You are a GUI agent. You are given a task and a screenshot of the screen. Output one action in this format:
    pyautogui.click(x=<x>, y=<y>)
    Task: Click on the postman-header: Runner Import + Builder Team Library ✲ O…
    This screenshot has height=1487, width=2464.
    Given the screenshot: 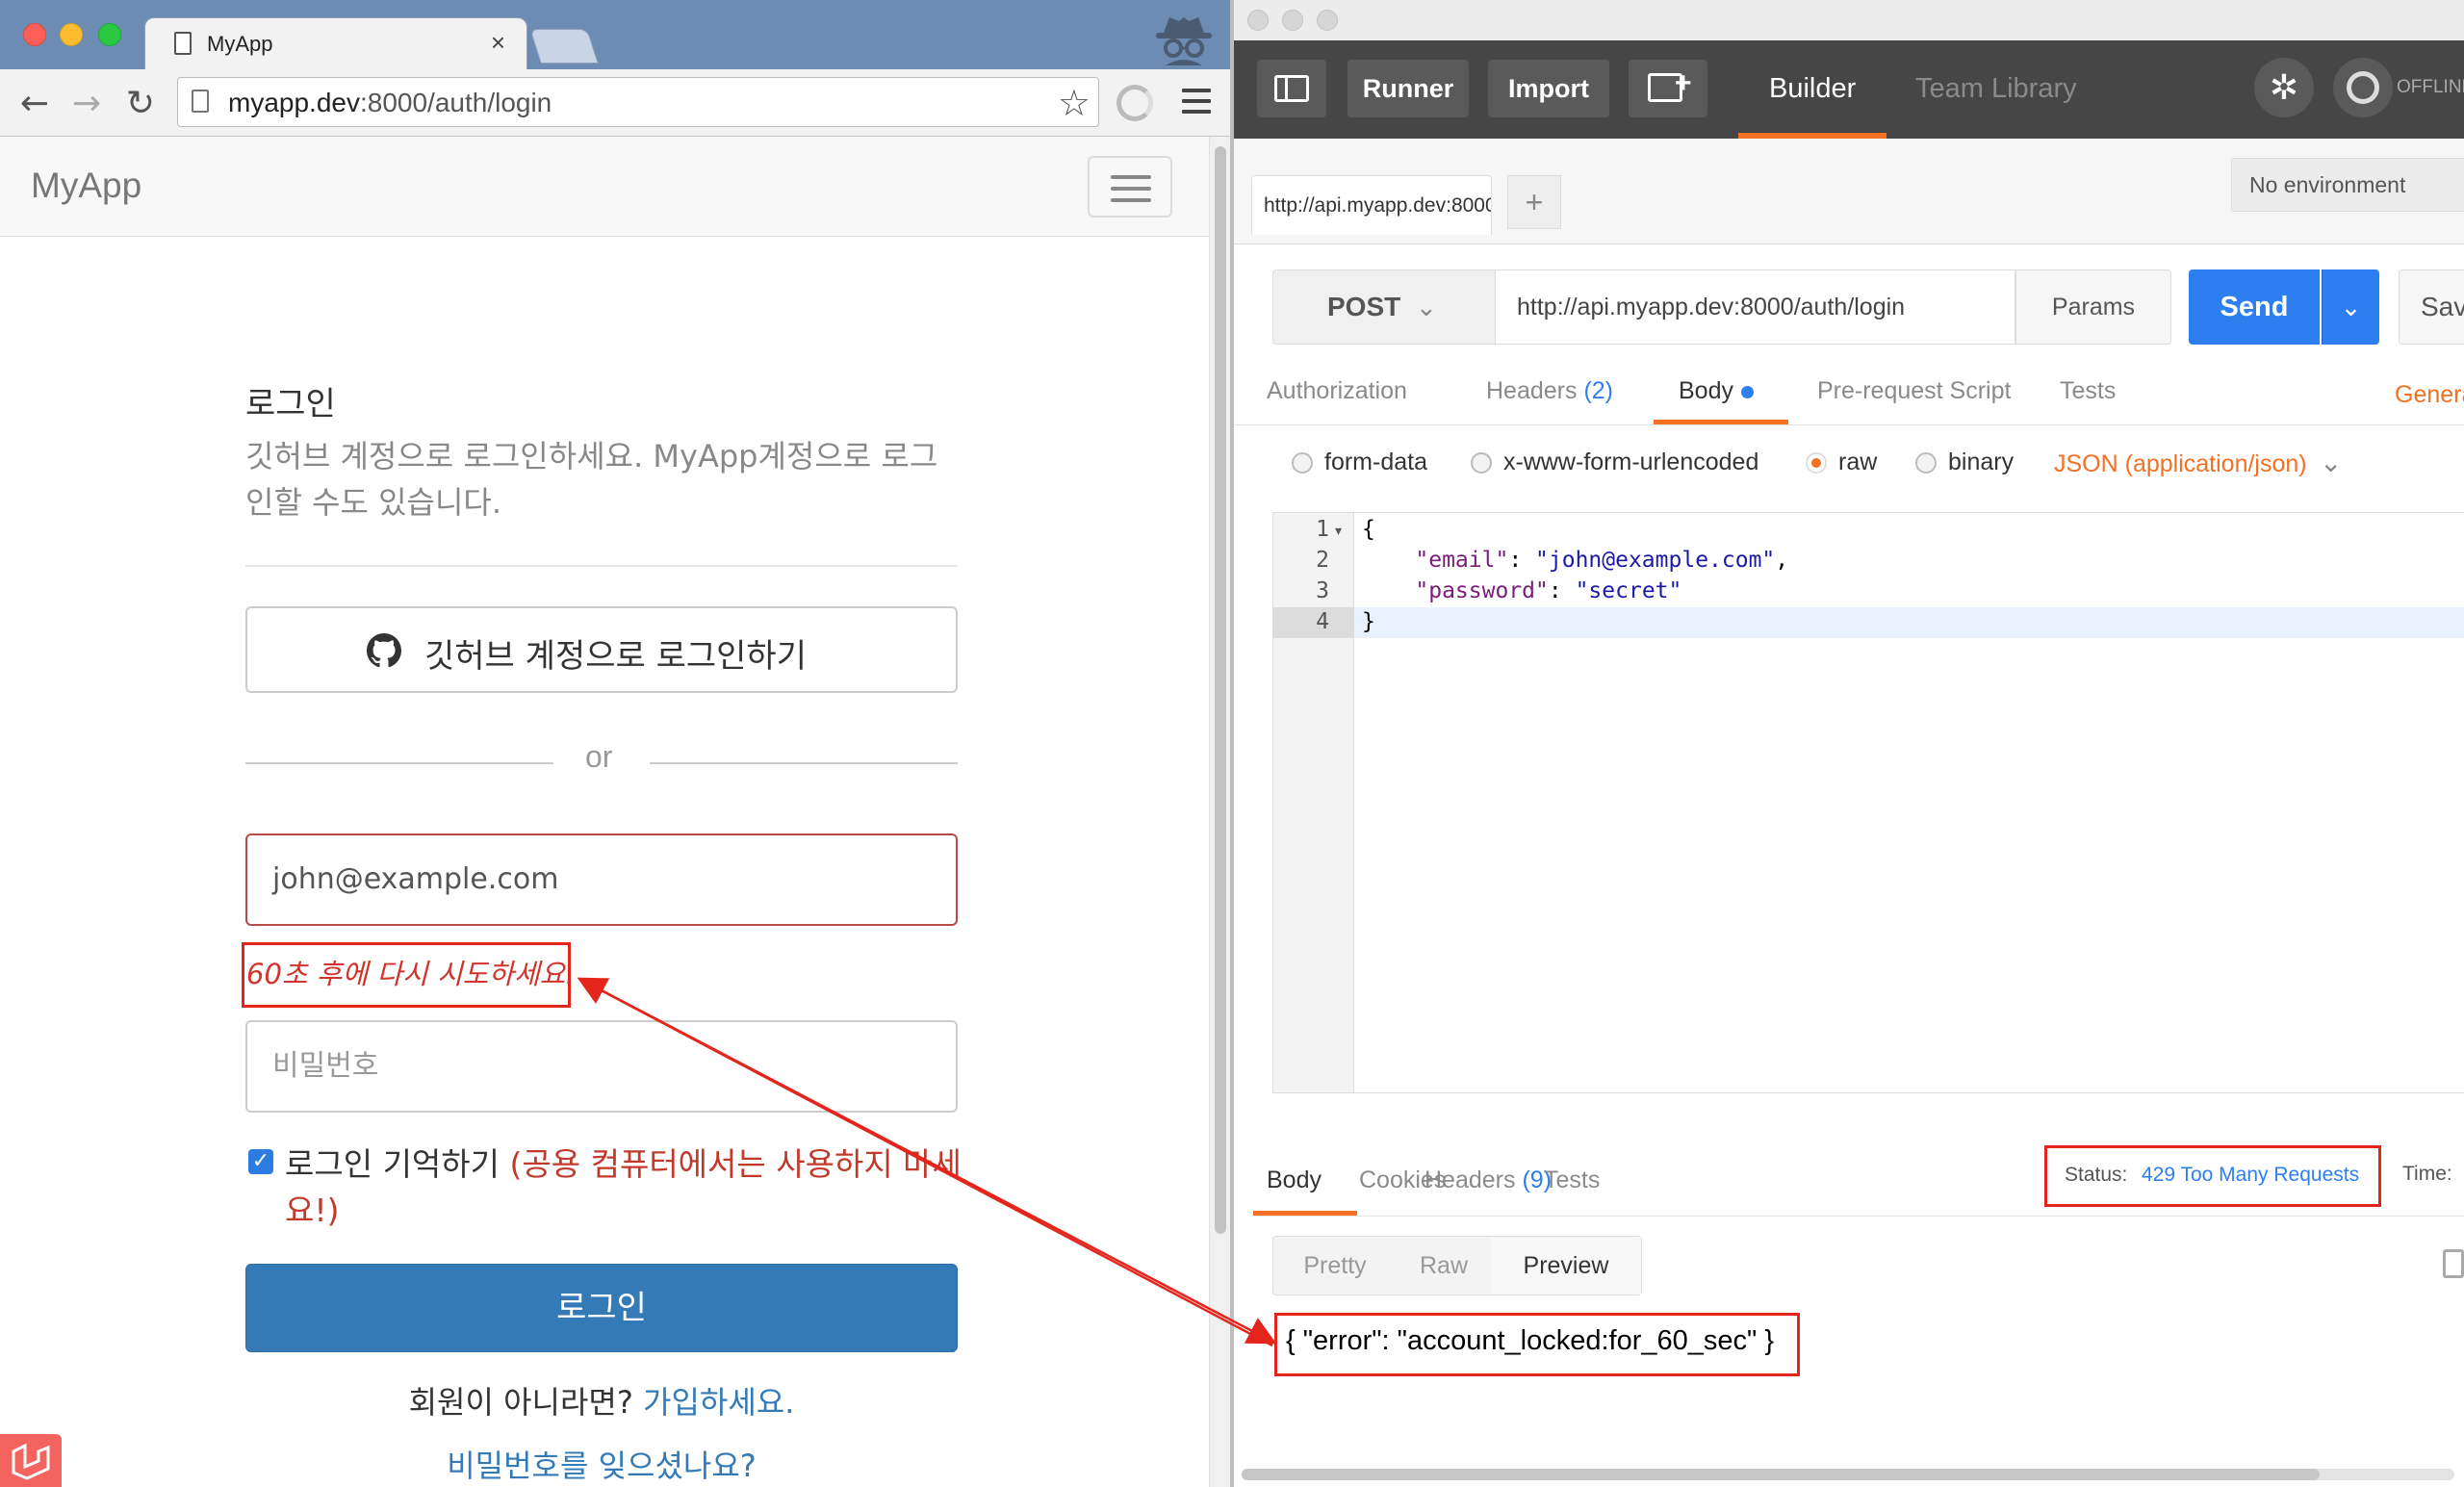 What is the action you would take?
    pyautogui.click(x=1849, y=89)
    